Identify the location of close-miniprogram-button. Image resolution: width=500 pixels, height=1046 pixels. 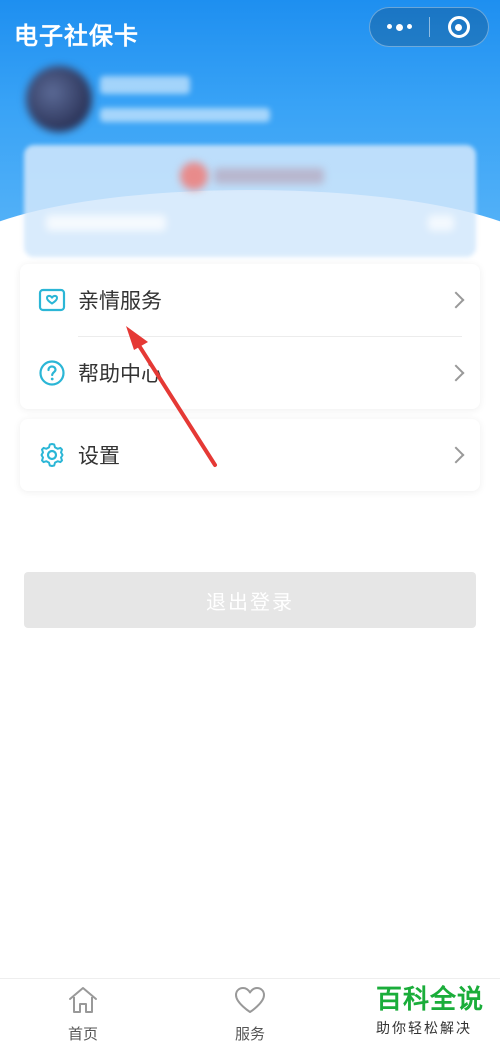
(459, 27).